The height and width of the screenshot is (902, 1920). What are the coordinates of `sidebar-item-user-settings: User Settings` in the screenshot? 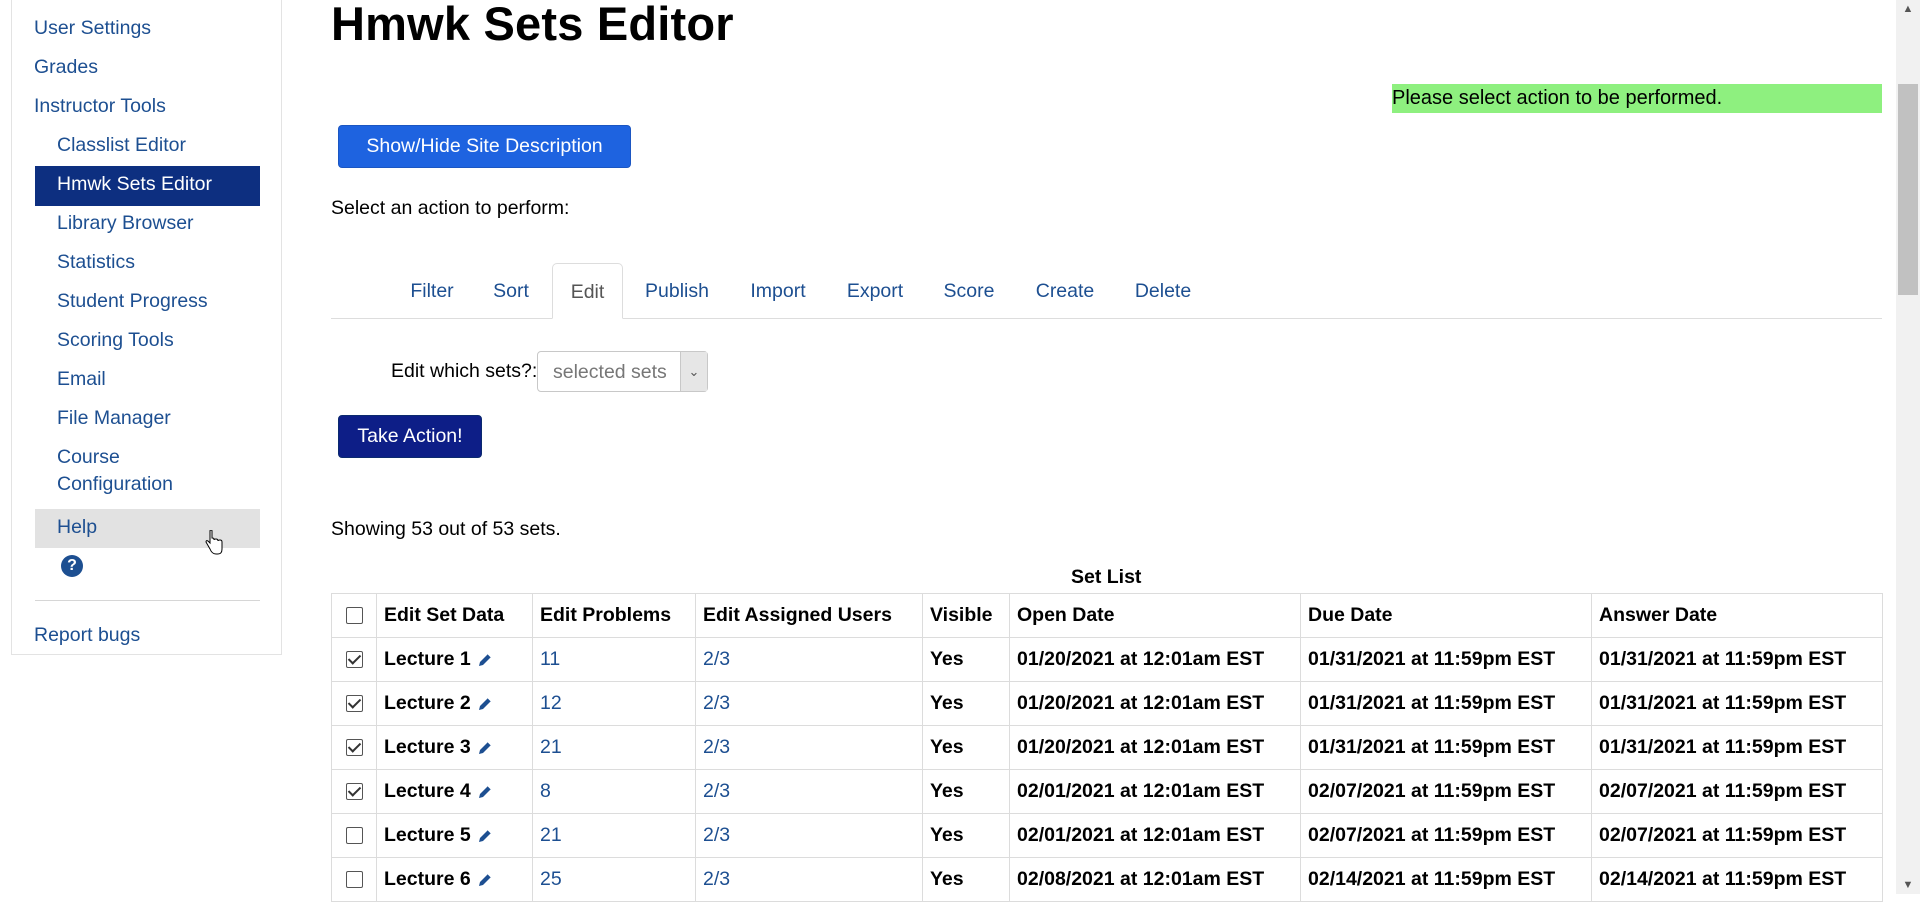 It's located at (92, 28).